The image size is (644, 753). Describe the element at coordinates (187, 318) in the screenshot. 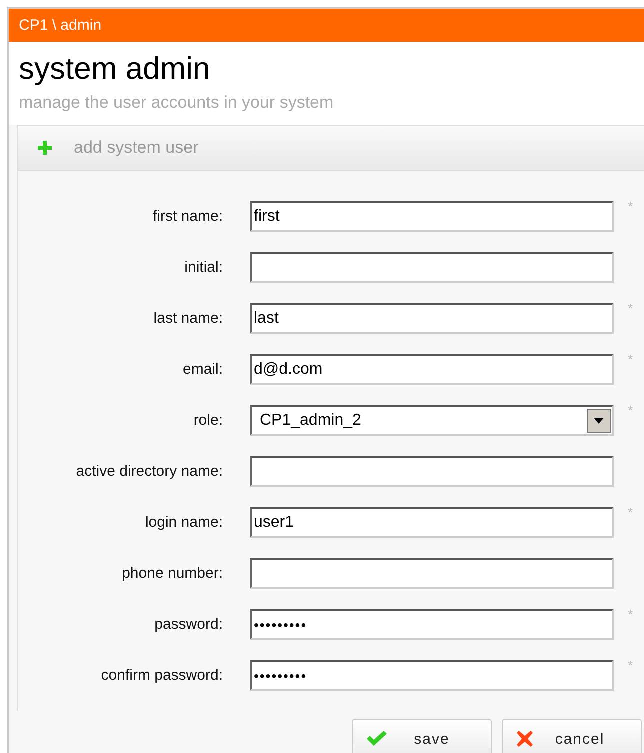

I see `field-label: last name:` at that location.